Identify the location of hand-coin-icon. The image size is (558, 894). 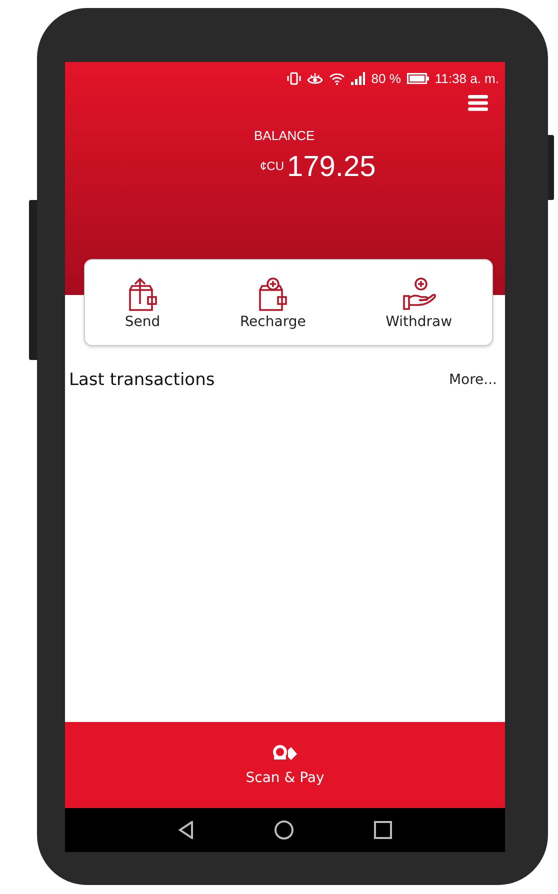
(418, 294).